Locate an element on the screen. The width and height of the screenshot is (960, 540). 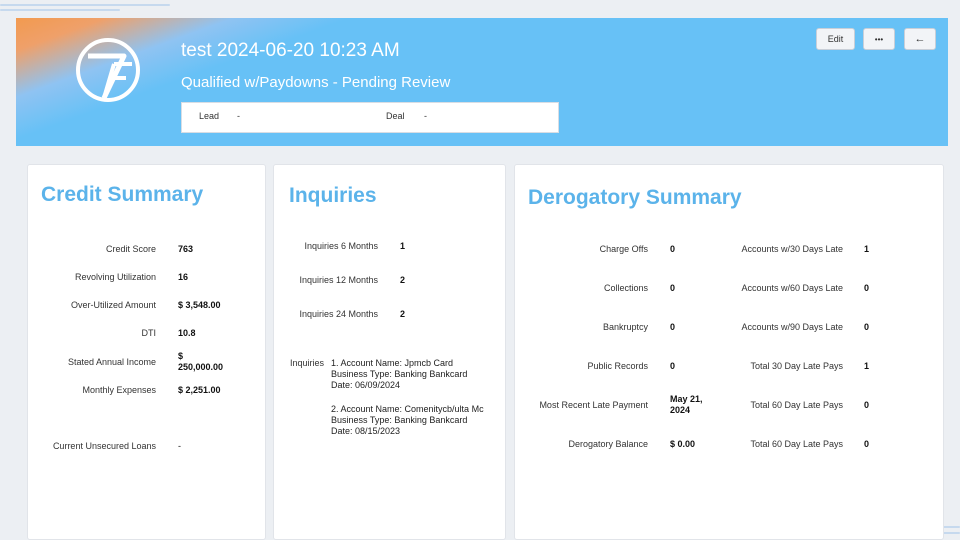
inquiries-24-months-value: 2 is located at coordinates (403, 314).